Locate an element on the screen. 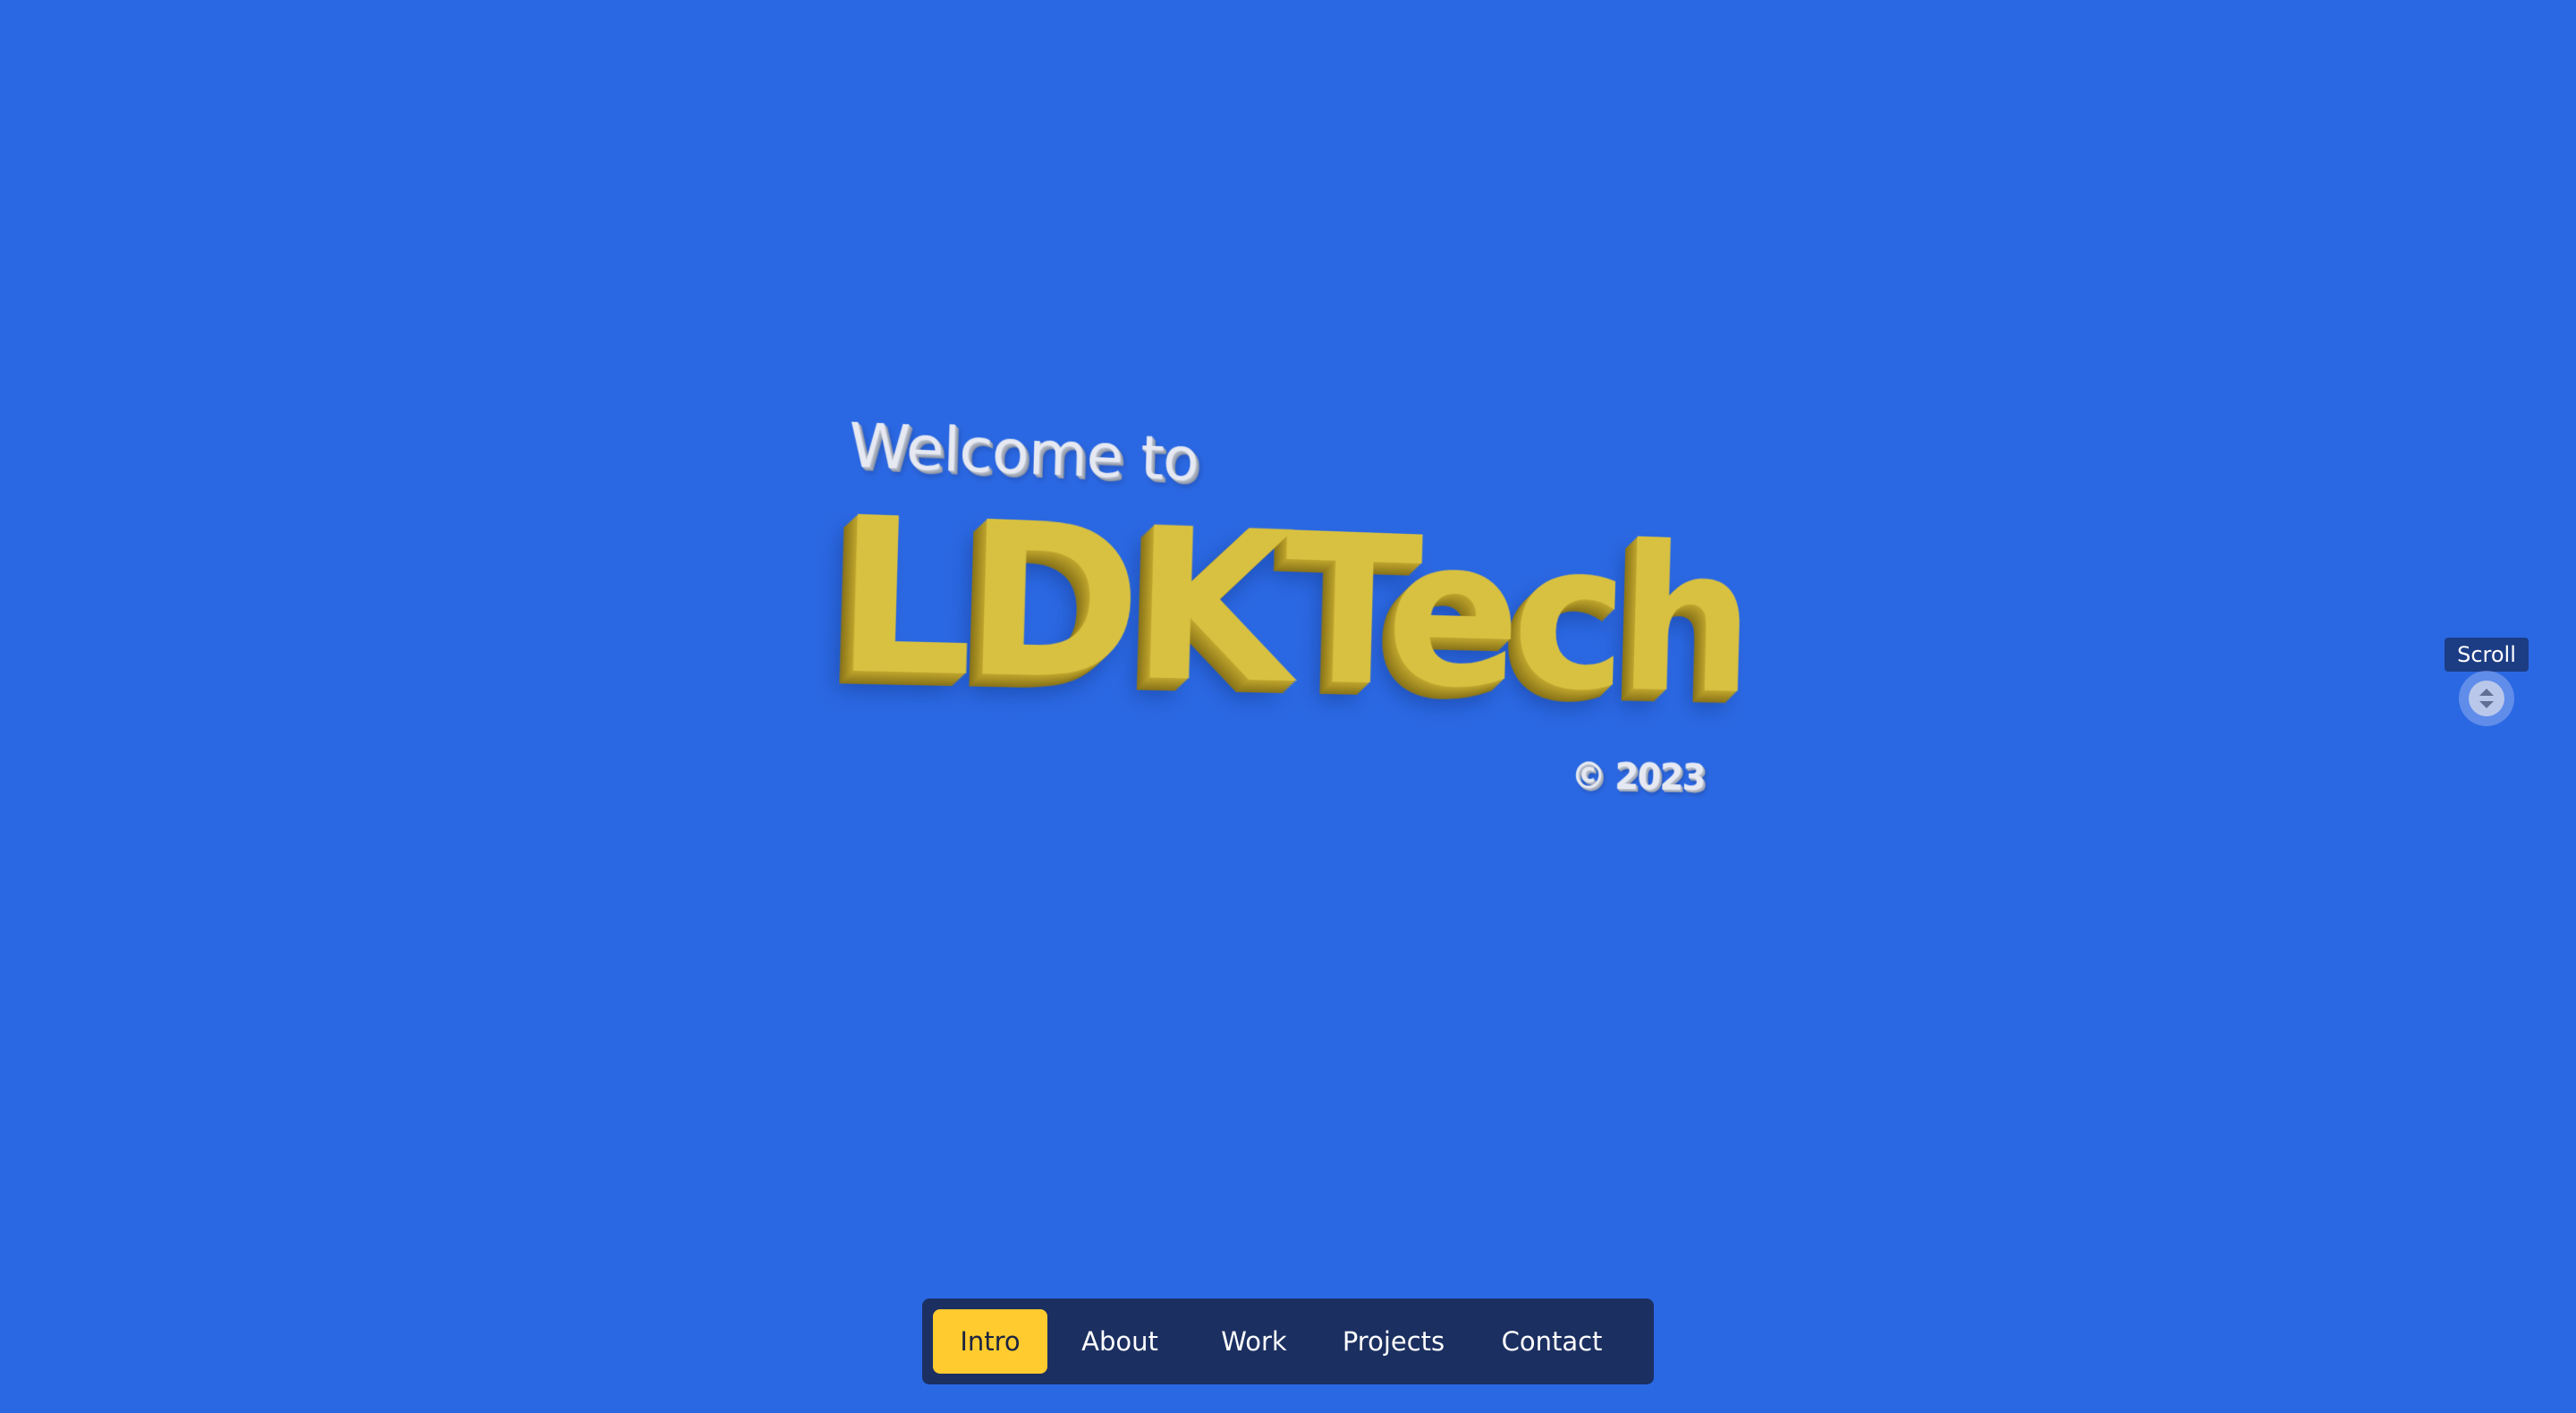 Image resolution: width=2576 pixels, height=1413 pixels. nav-item-contact: Contact is located at coordinates (1551, 1341).